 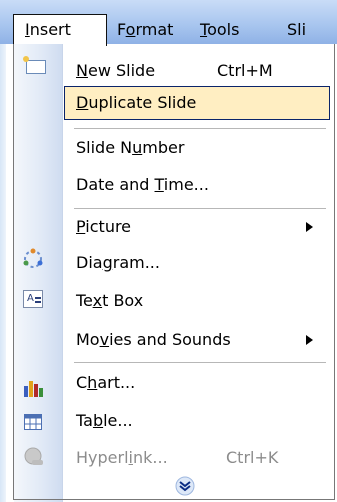 What do you see at coordinates (34, 65) in the screenshot?
I see `new-slide-icon` at bounding box center [34, 65].